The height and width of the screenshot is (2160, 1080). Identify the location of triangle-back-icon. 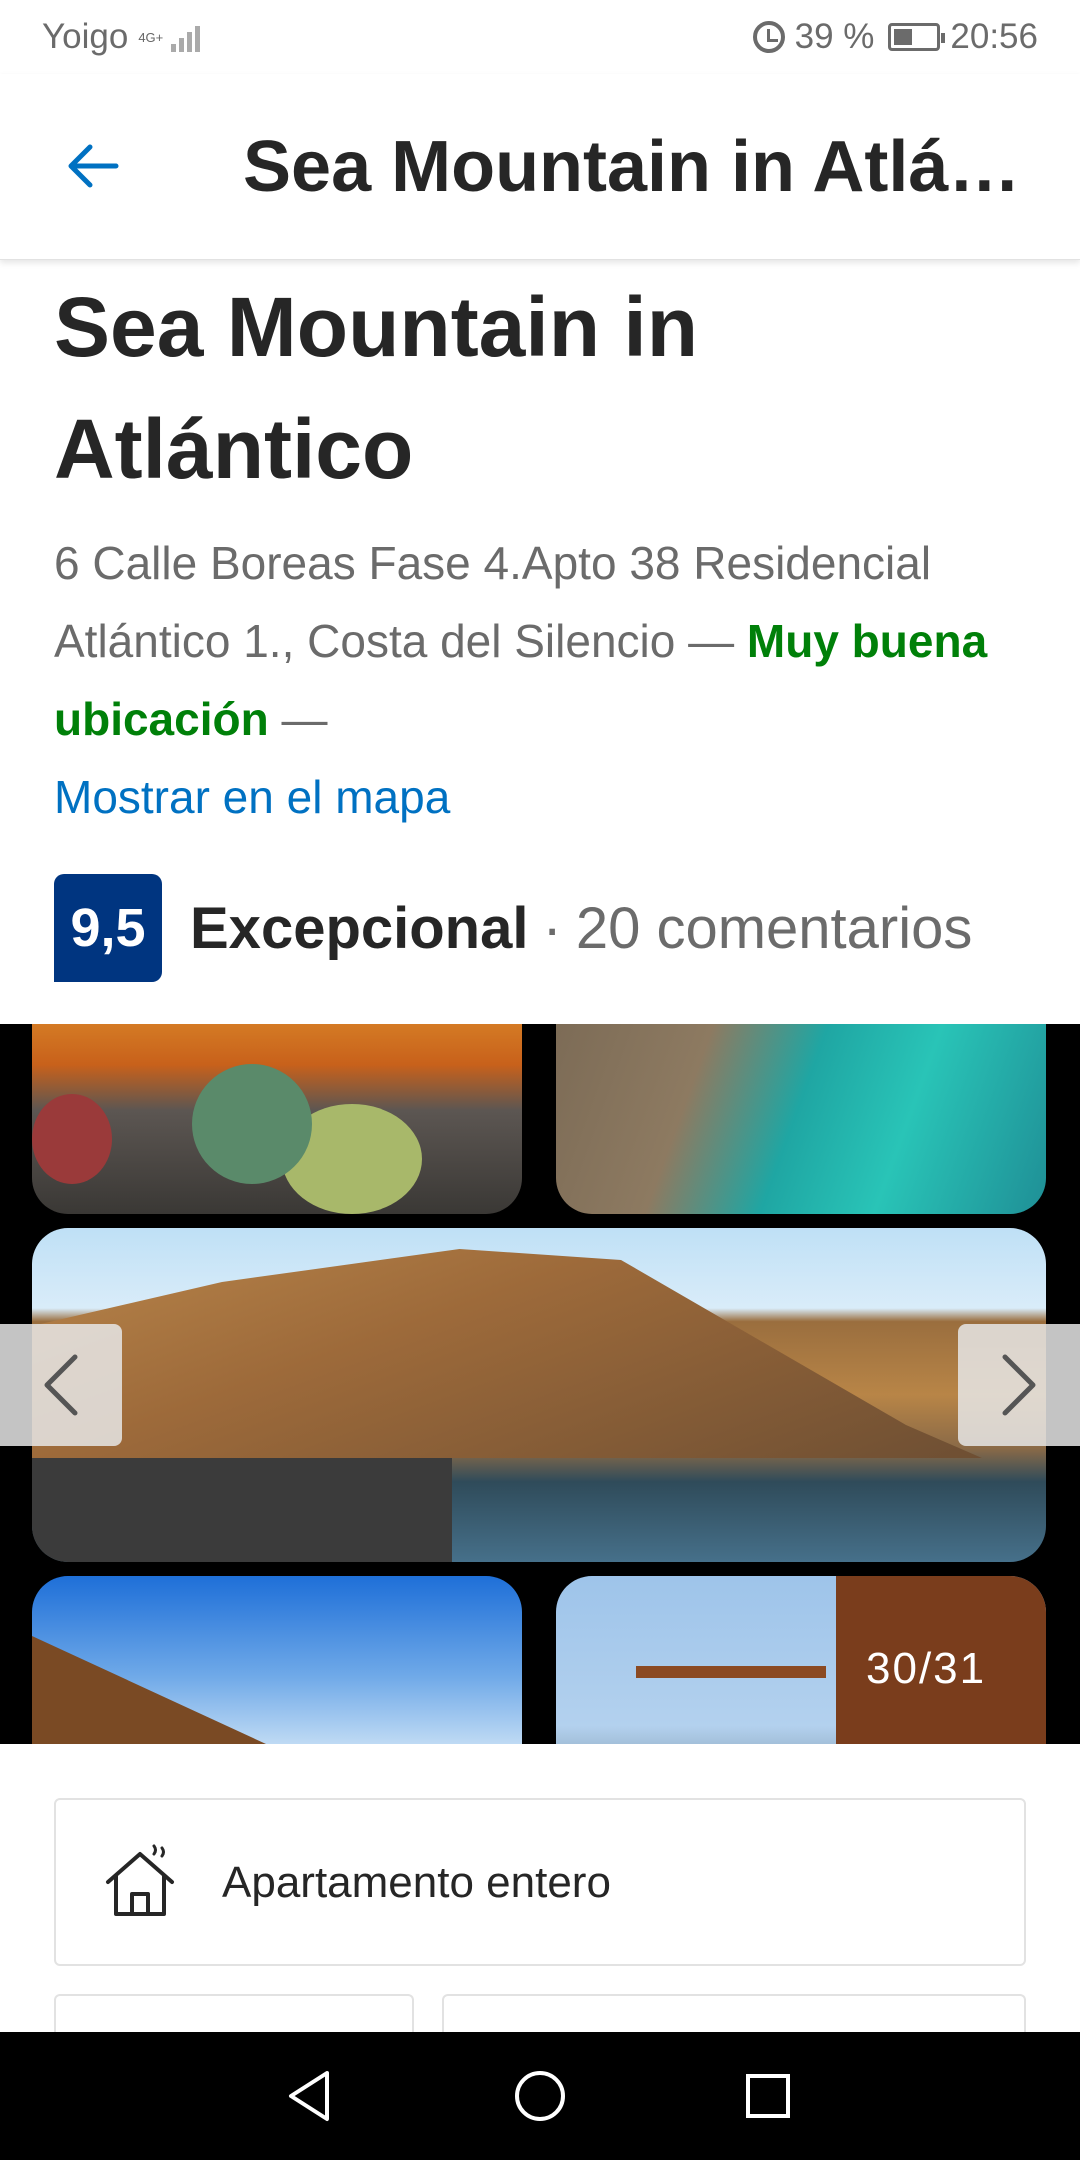
(309, 2096).